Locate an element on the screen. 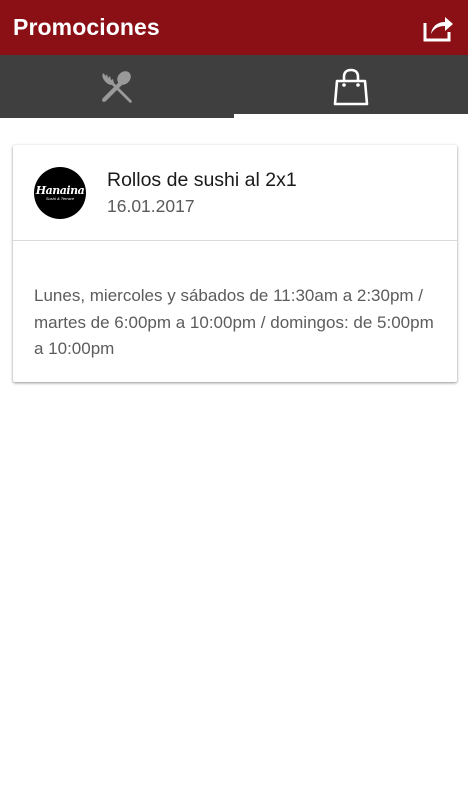  card-header-text: Rollos de sushi al 2x1 16.01.2017 is located at coordinates (202, 192).